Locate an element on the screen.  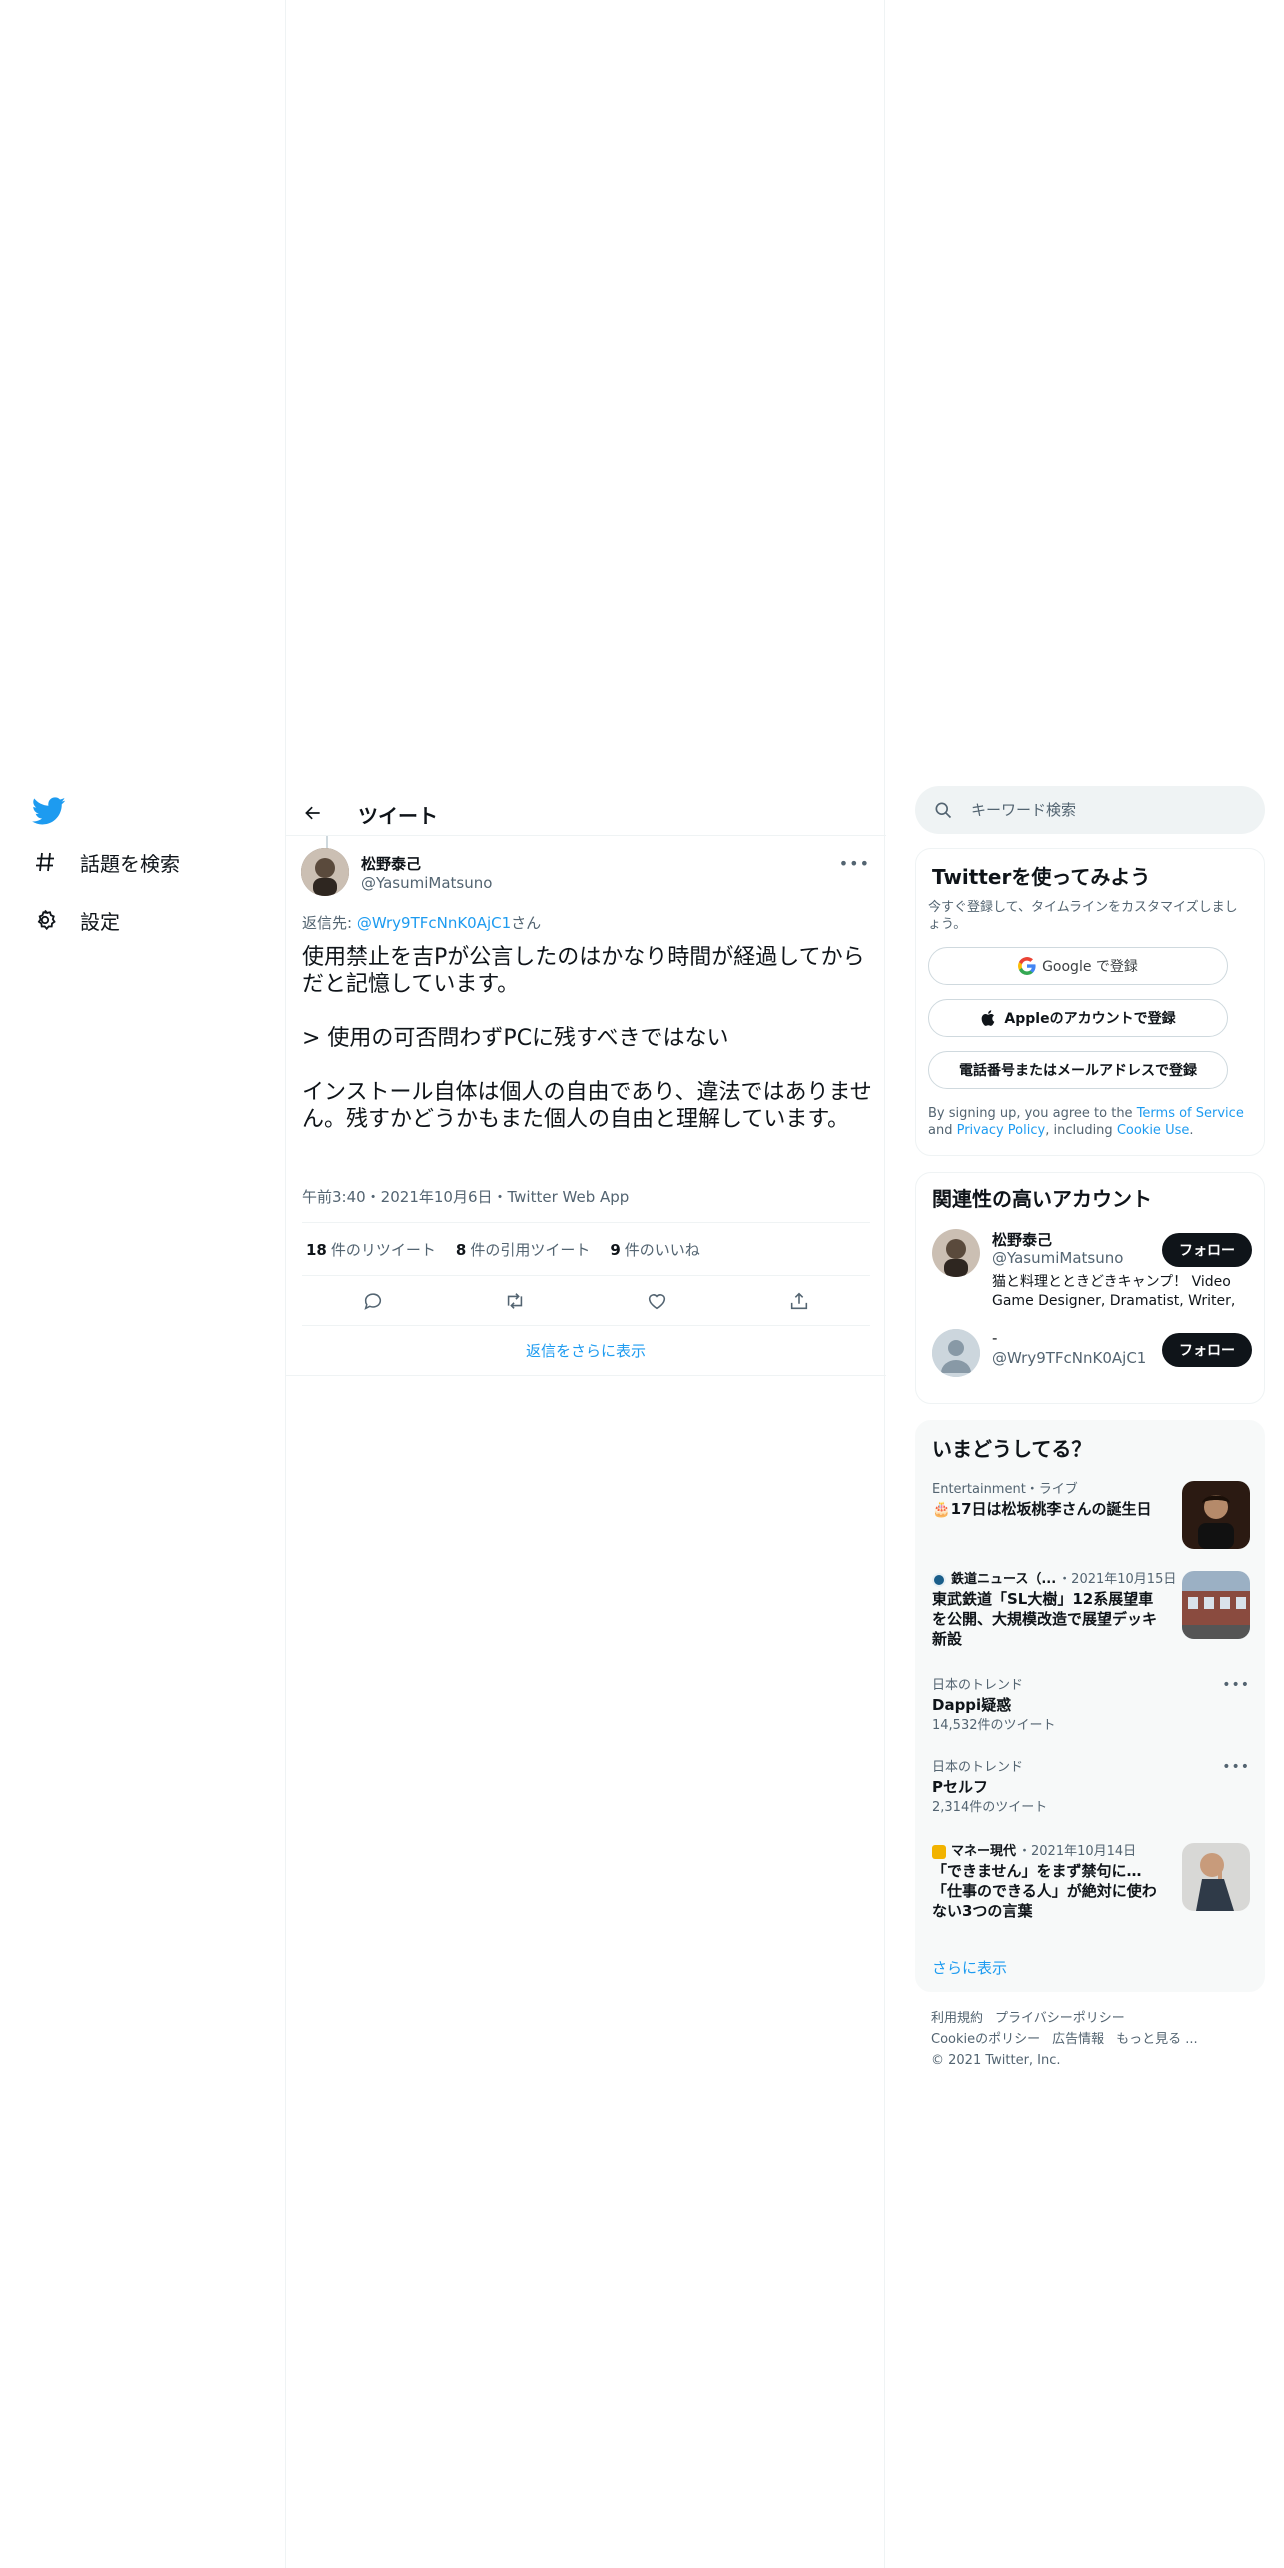
reply-suffix: さん is located at coordinates (526, 923).